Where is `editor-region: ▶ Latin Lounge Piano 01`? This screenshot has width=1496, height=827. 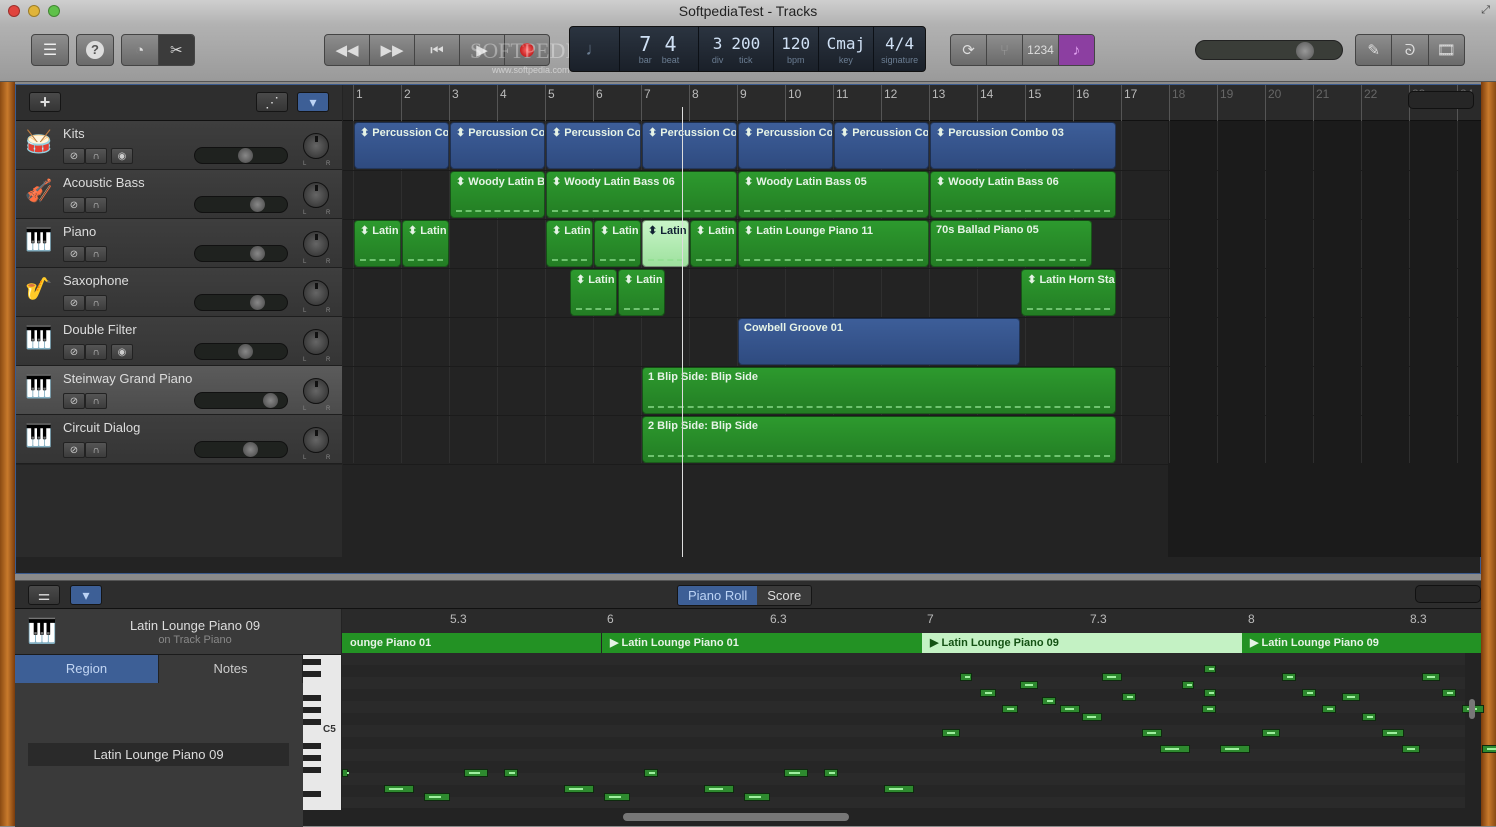 editor-region: ▶ Latin Lounge Piano 01 is located at coordinates (762, 643).